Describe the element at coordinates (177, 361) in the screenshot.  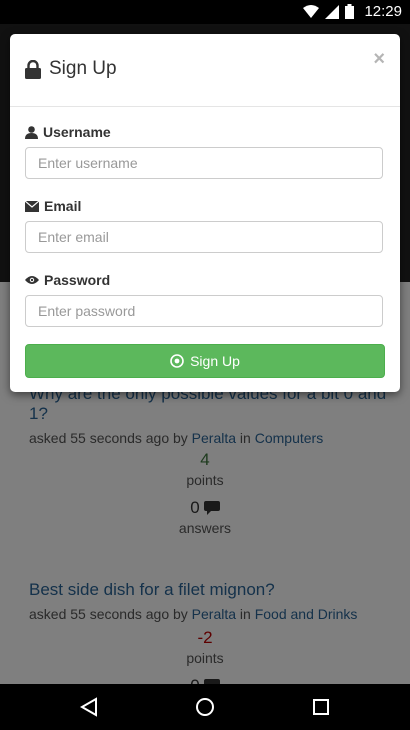
I see `registered-icon` at that location.